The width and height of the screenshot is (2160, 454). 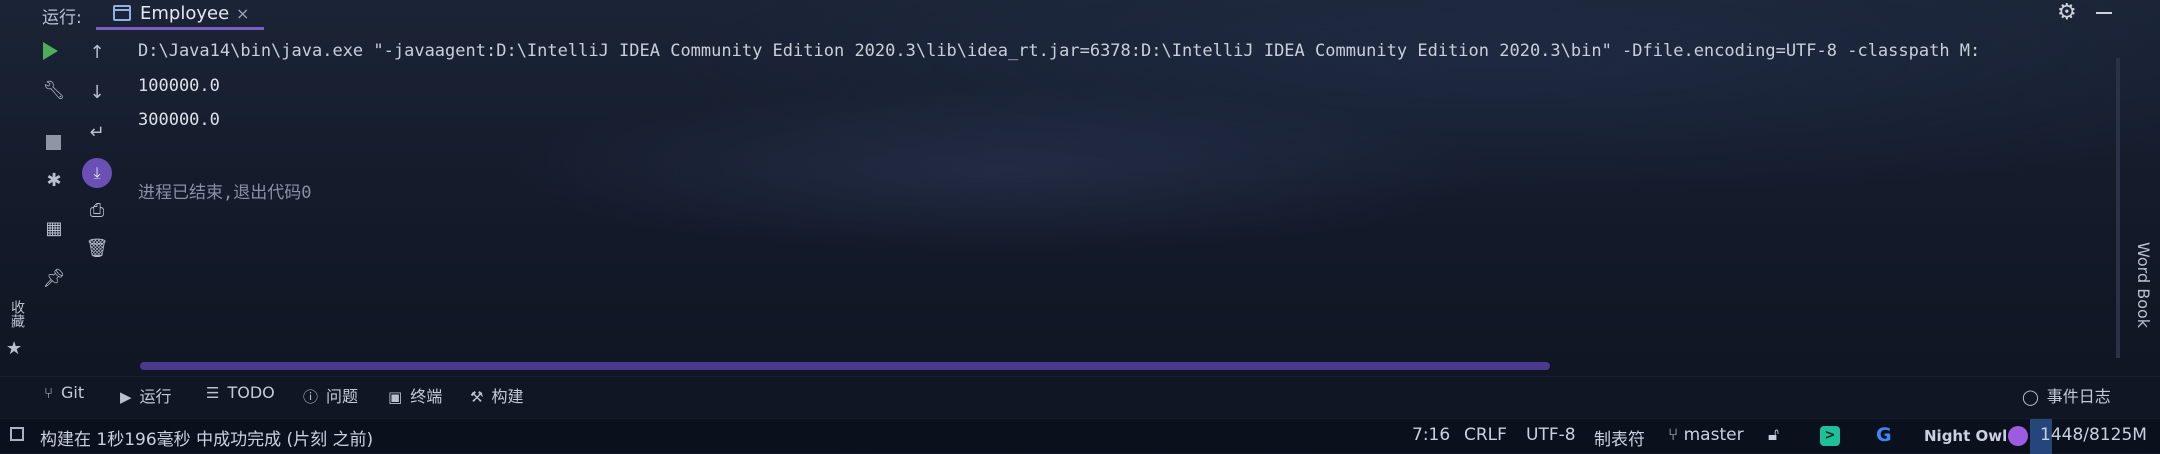 I want to click on horizontal-scrollbar, so click(x=845, y=366).